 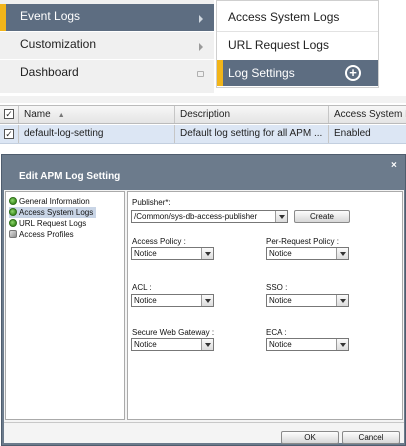 I want to click on main-nav-menu: Event Logs Customization Dashboard, so click(x=107, y=46).